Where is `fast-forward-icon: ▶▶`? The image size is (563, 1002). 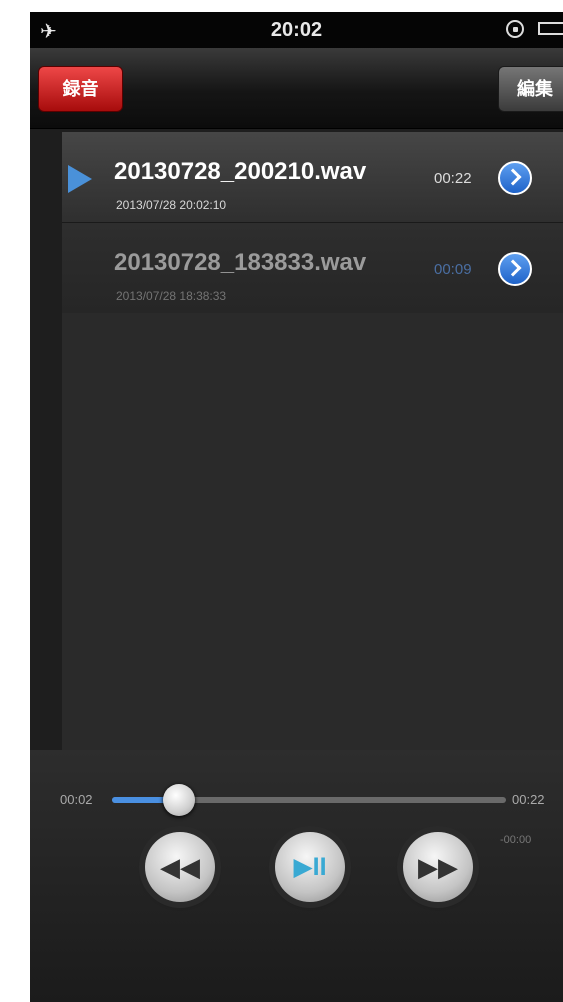 fast-forward-icon: ▶▶ is located at coordinates (438, 867).